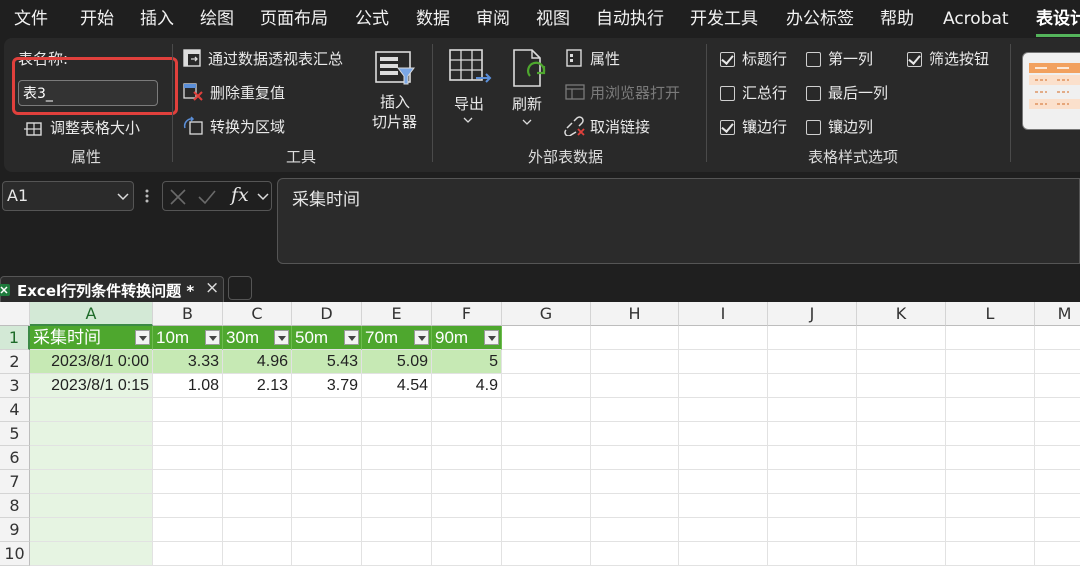 Image resolution: width=1080 pixels, height=568 pixels. I want to click on column-header-f: F, so click(467, 314).